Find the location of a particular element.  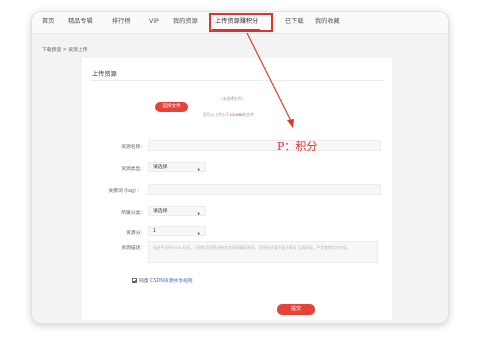

annotation-text: P：积分 is located at coordinates (297, 146).